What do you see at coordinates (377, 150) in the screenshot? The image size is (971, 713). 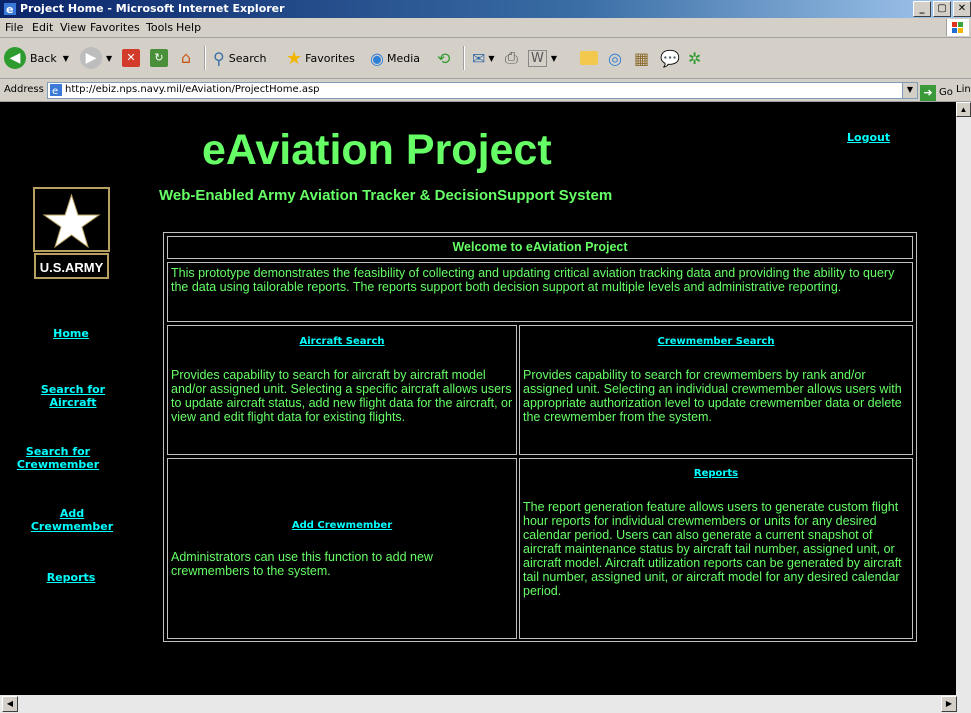 I see `page-title: eAviation Project` at bounding box center [377, 150].